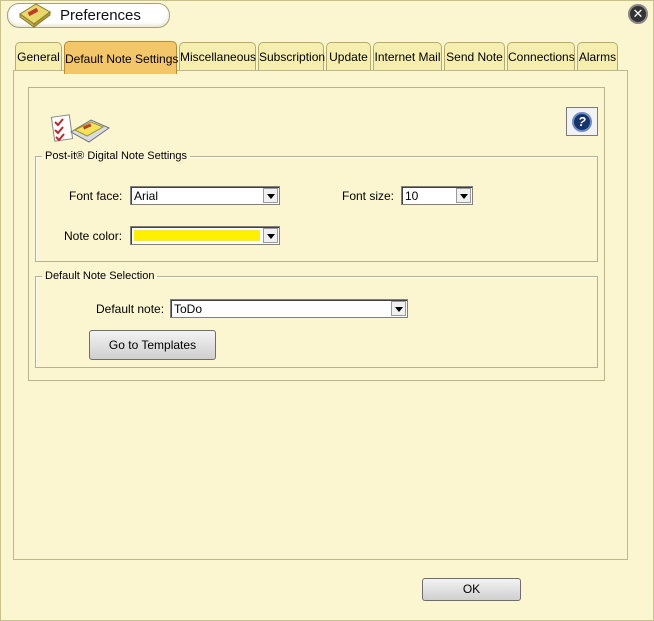 Image resolution: width=654 pixels, height=621 pixels. I want to click on default-note-value: ToDo, so click(188, 309).